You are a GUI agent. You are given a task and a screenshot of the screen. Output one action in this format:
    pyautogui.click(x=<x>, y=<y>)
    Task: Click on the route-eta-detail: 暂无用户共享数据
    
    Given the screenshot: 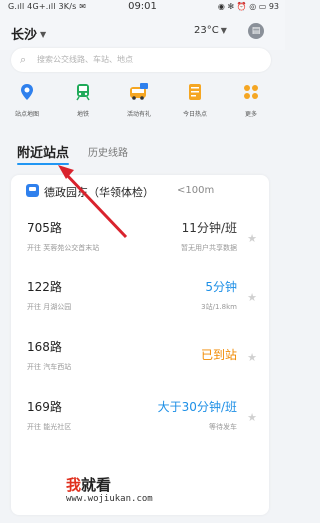 What is the action you would take?
    pyautogui.click(x=209, y=248)
    